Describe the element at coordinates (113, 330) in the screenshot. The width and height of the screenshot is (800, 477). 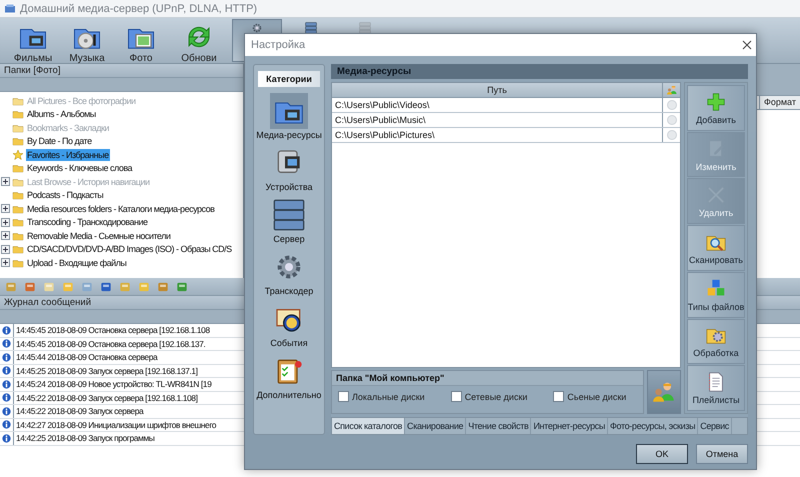
I see `log-entry: 14:45:45 2018-08-09 Остановка сервера [192.168.1.108` at that location.